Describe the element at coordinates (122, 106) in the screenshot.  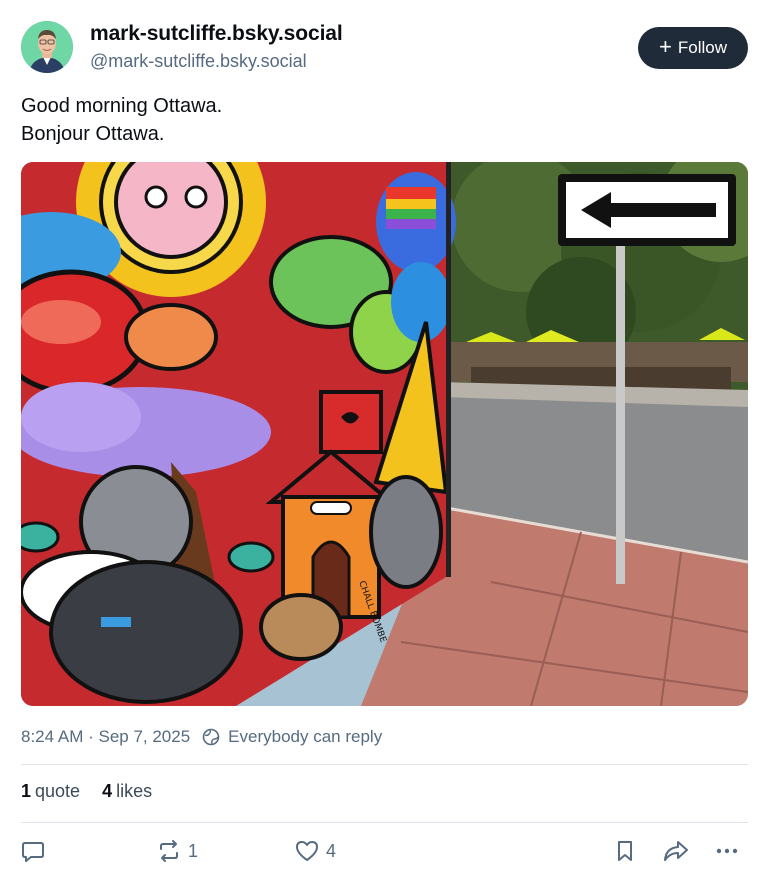
I see `post-text-line: Good morning Ottawa.` at that location.